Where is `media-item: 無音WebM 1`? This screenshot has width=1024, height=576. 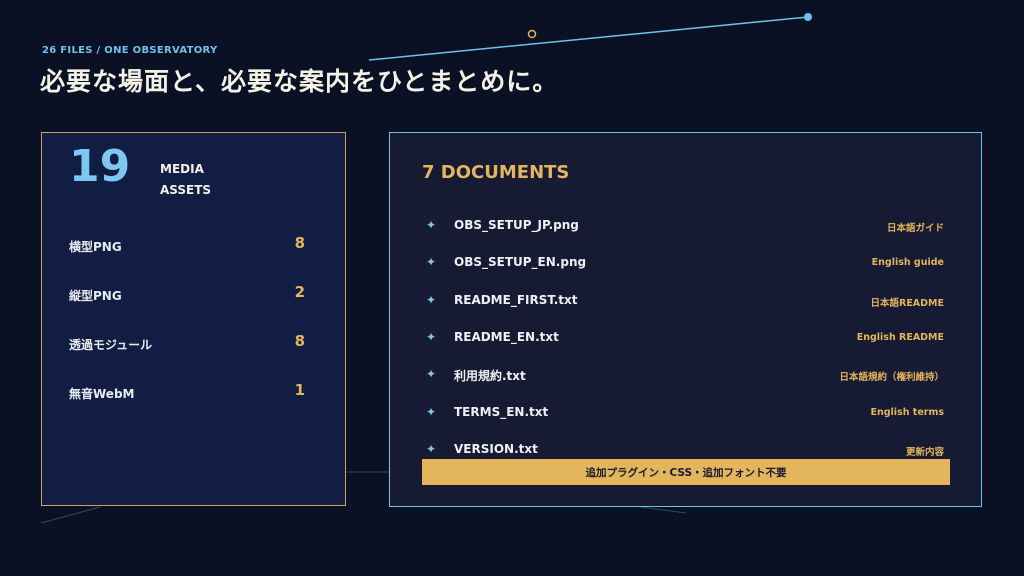
media-item: 無音WebM 1 is located at coordinates (187, 393).